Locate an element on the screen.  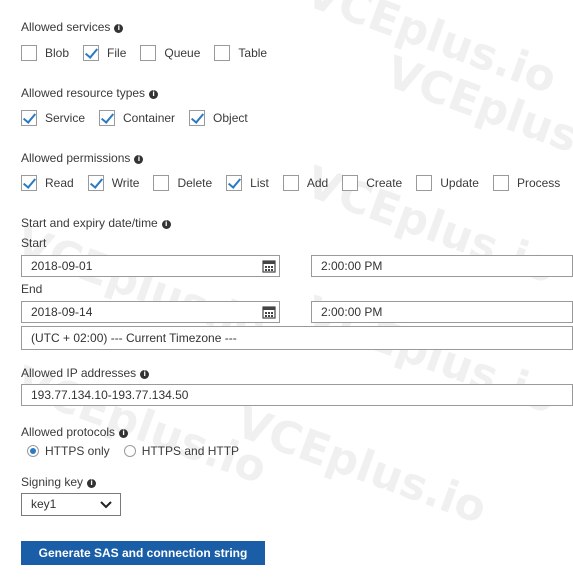
checkbox-label: Object is located at coordinates (230, 118).